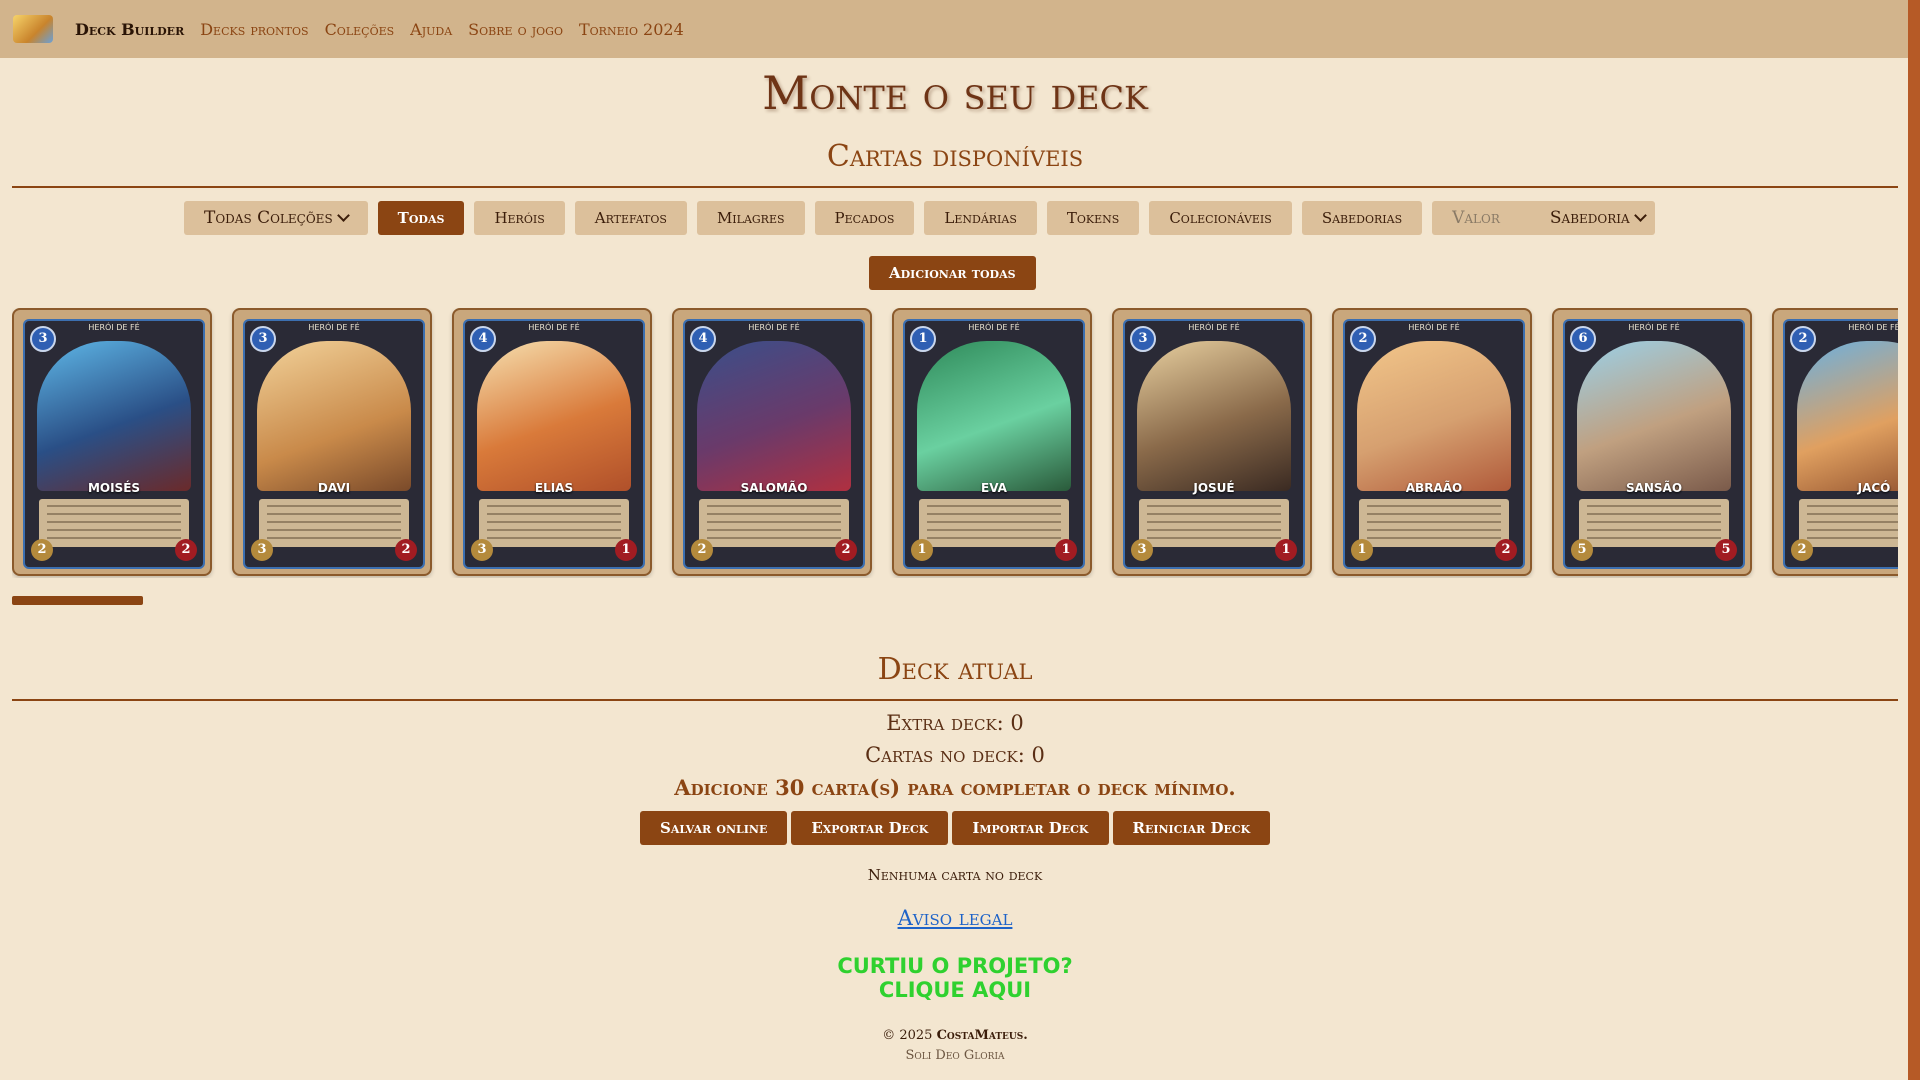  I want to click on card-frame: HERÓI DE FÉ 3 DAVI 3 2, so click(334, 444).